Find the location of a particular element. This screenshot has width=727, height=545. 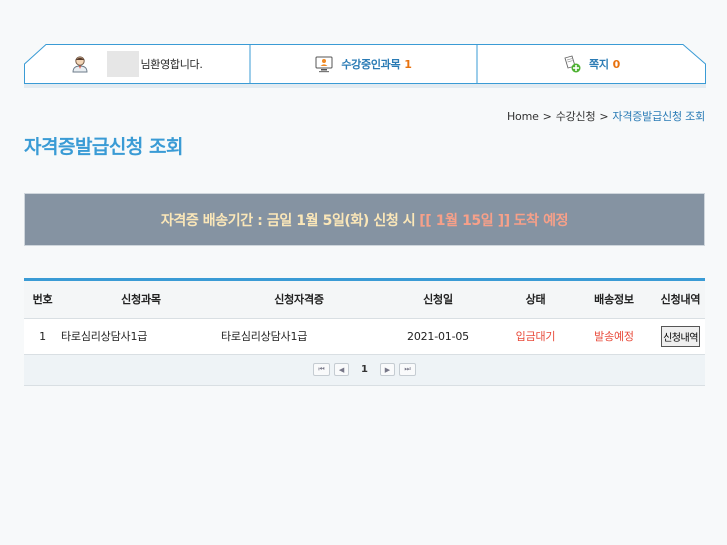

courses-label: 수강중인과목 is located at coordinates (371, 64).